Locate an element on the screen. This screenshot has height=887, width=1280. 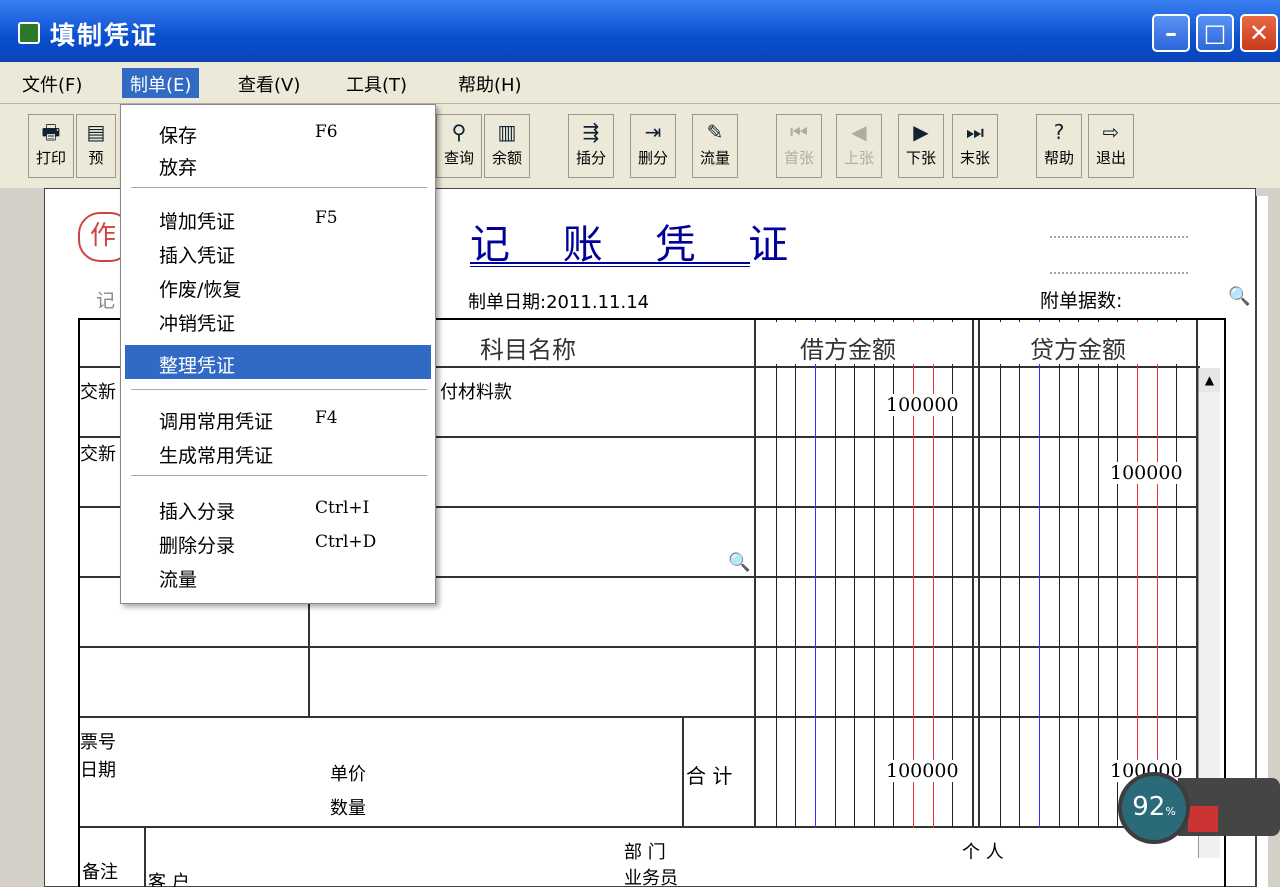
flow-icon: ✎ is located at coordinates (715, 132).